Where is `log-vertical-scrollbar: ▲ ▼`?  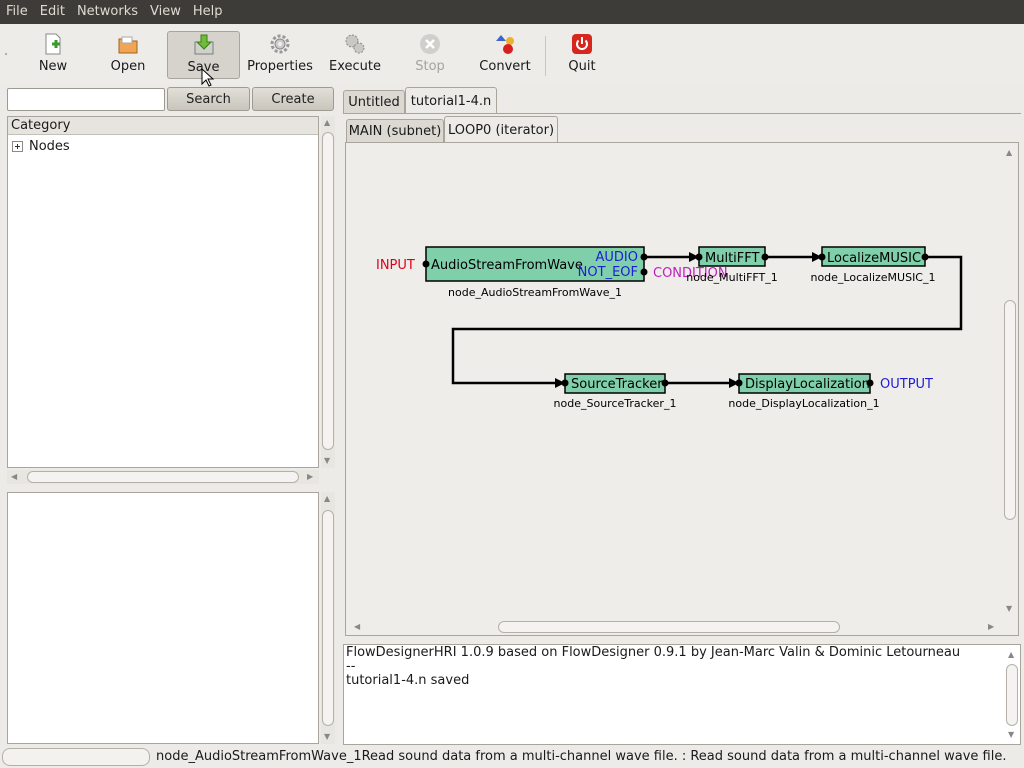 log-vertical-scrollbar: ▲ ▼ is located at coordinates (1012, 696).